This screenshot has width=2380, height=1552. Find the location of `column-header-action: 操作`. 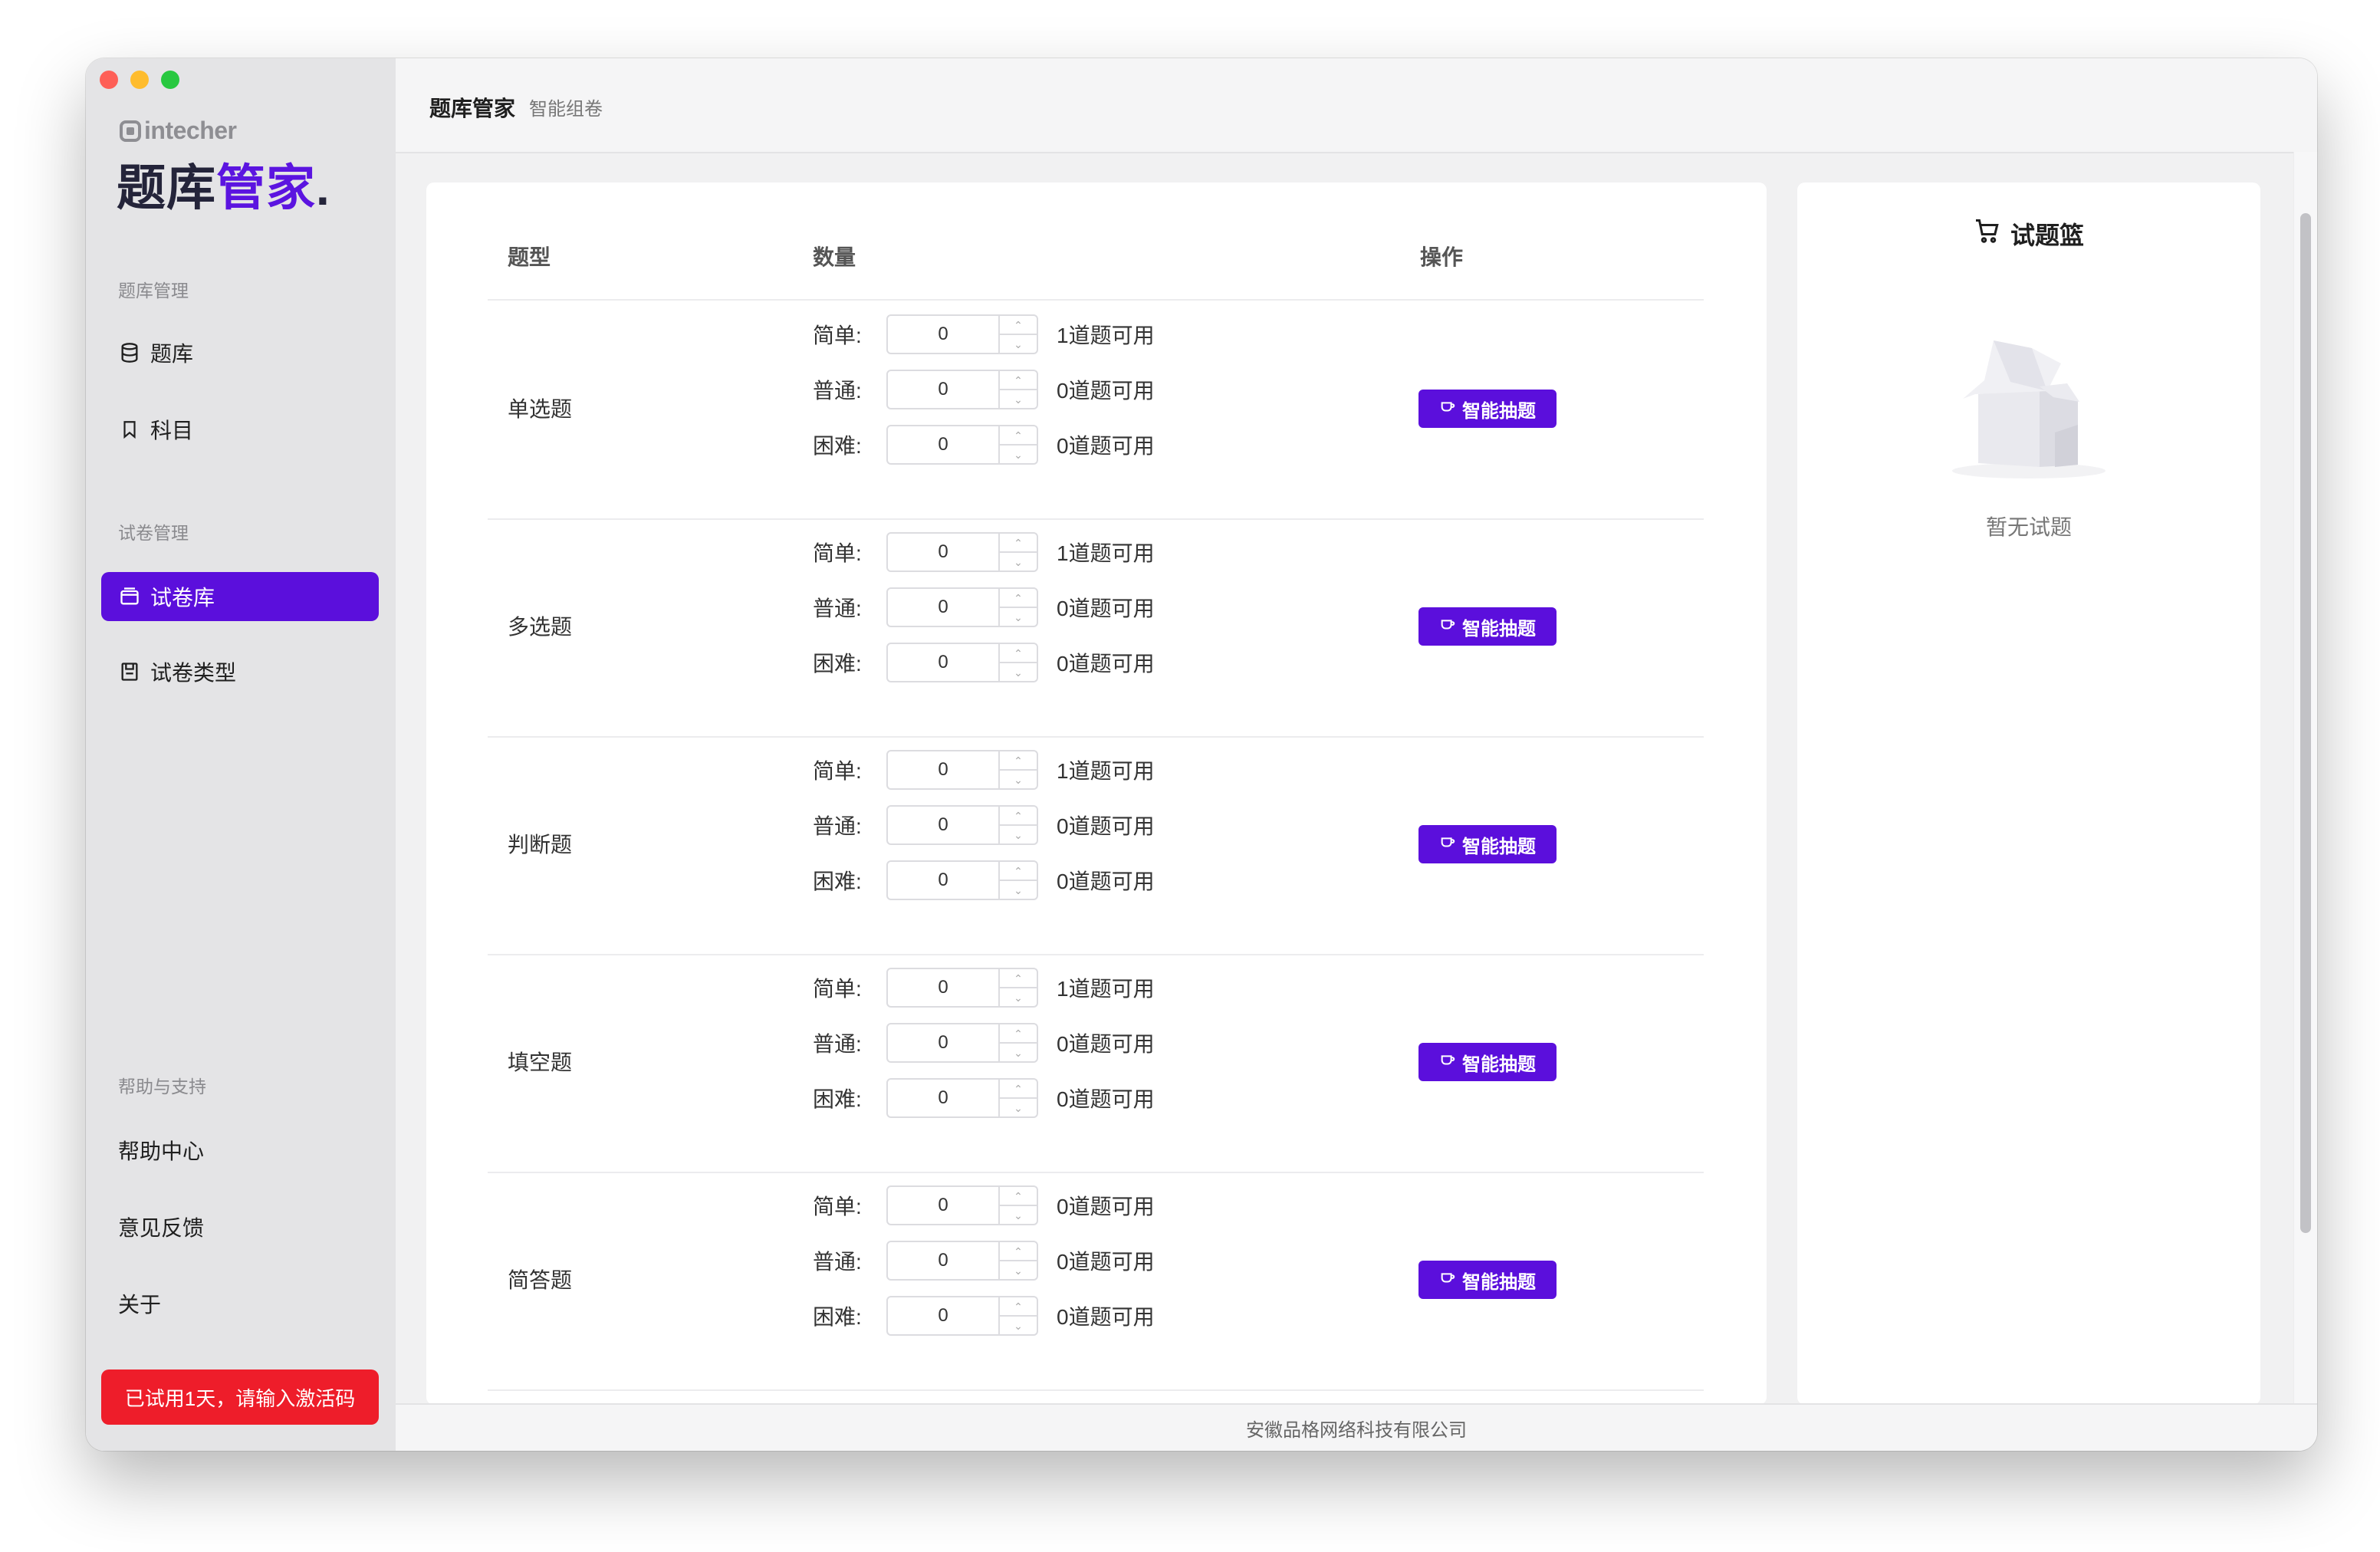

column-header-action: 操作 is located at coordinates (1442, 257).